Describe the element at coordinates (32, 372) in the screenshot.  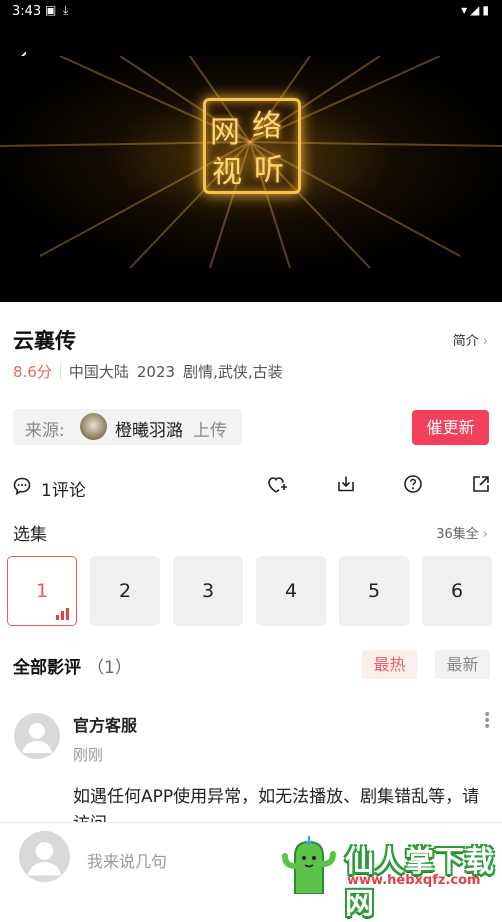
I see `score: 8.6分` at that location.